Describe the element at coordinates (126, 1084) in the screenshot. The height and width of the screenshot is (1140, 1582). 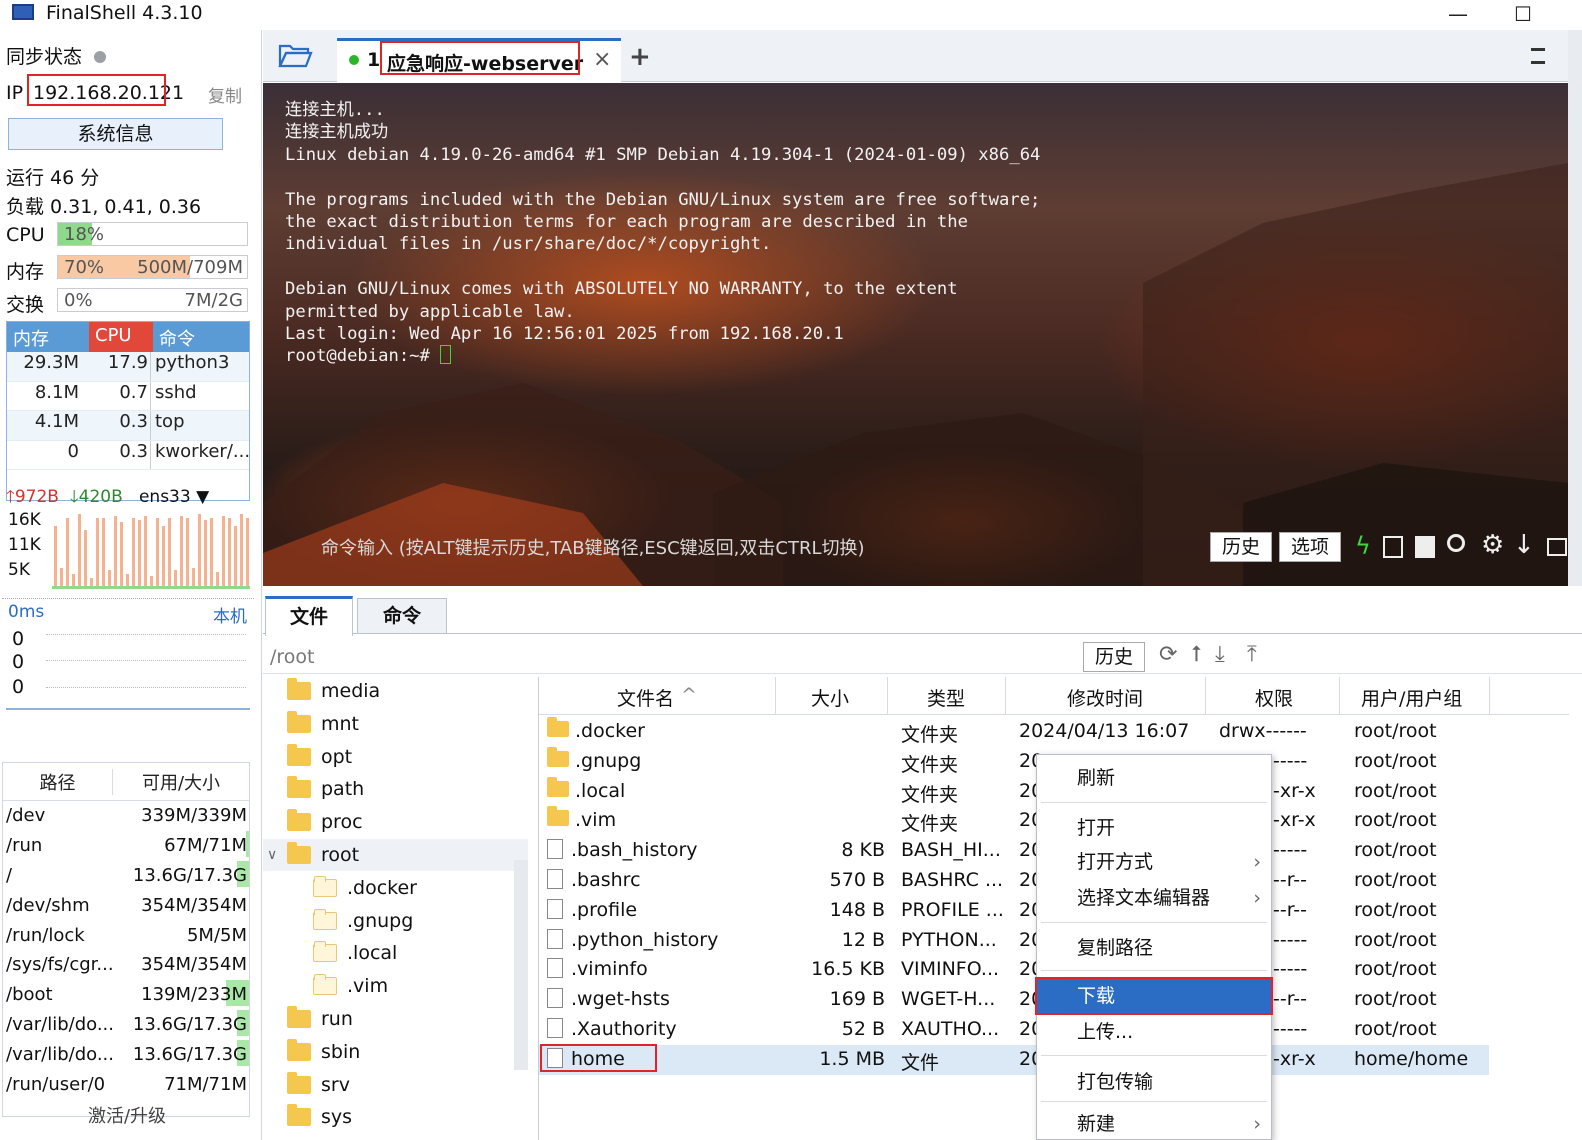
I see `disk-row: /run/user/0 71M/71M` at that location.